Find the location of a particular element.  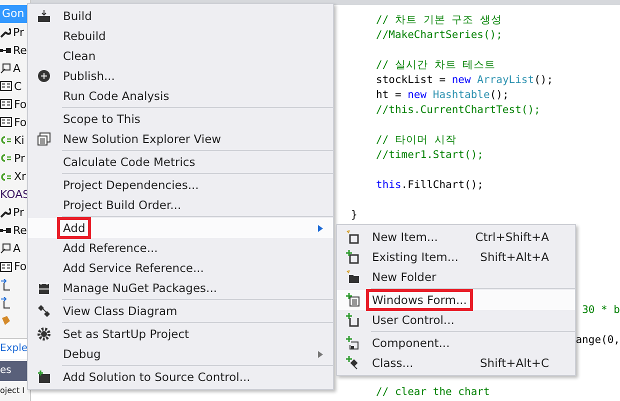

diagram-icon is located at coordinates (44, 311).